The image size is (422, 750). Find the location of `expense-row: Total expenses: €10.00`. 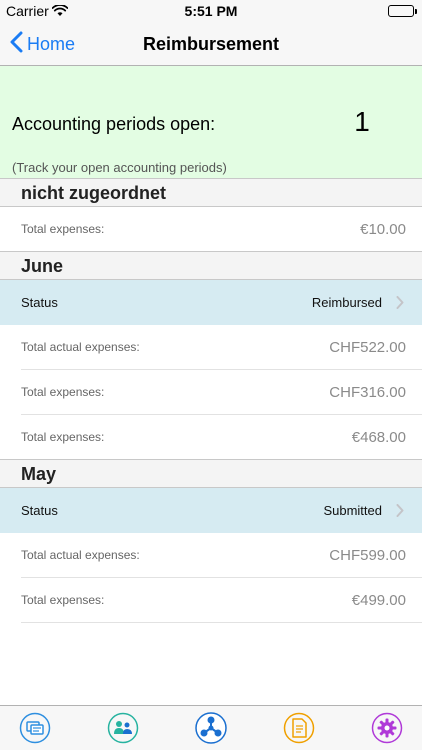

expense-row: Total expenses: €10.00 is located at coordinates (211, 229).